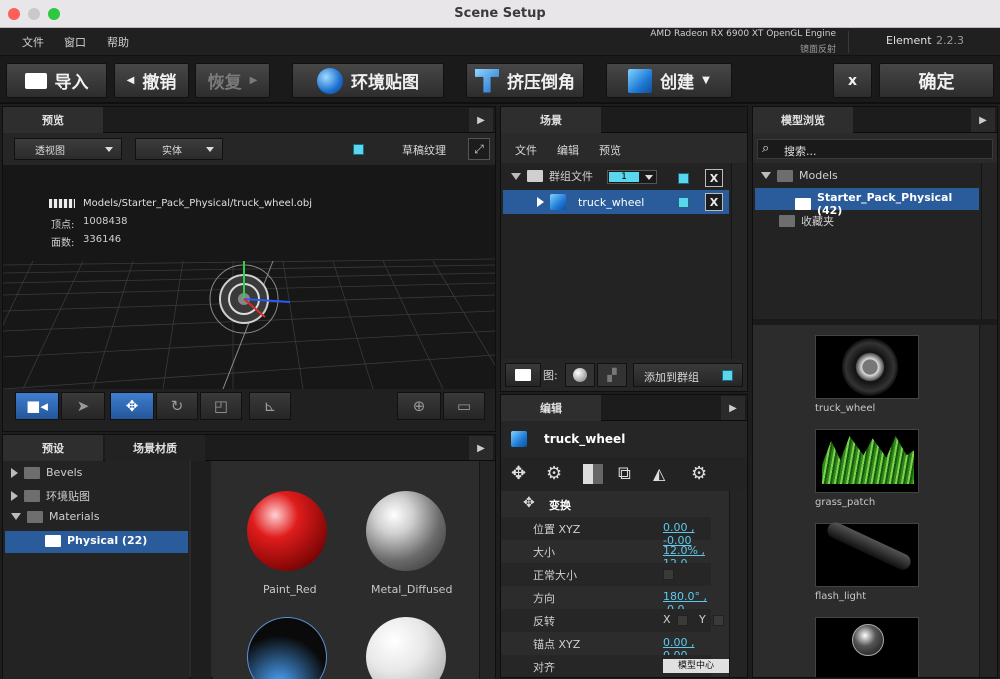 The height and width of the screenshot is (679, 1000). I want to click on move-tool-icon: ✥, so click(132, 406).